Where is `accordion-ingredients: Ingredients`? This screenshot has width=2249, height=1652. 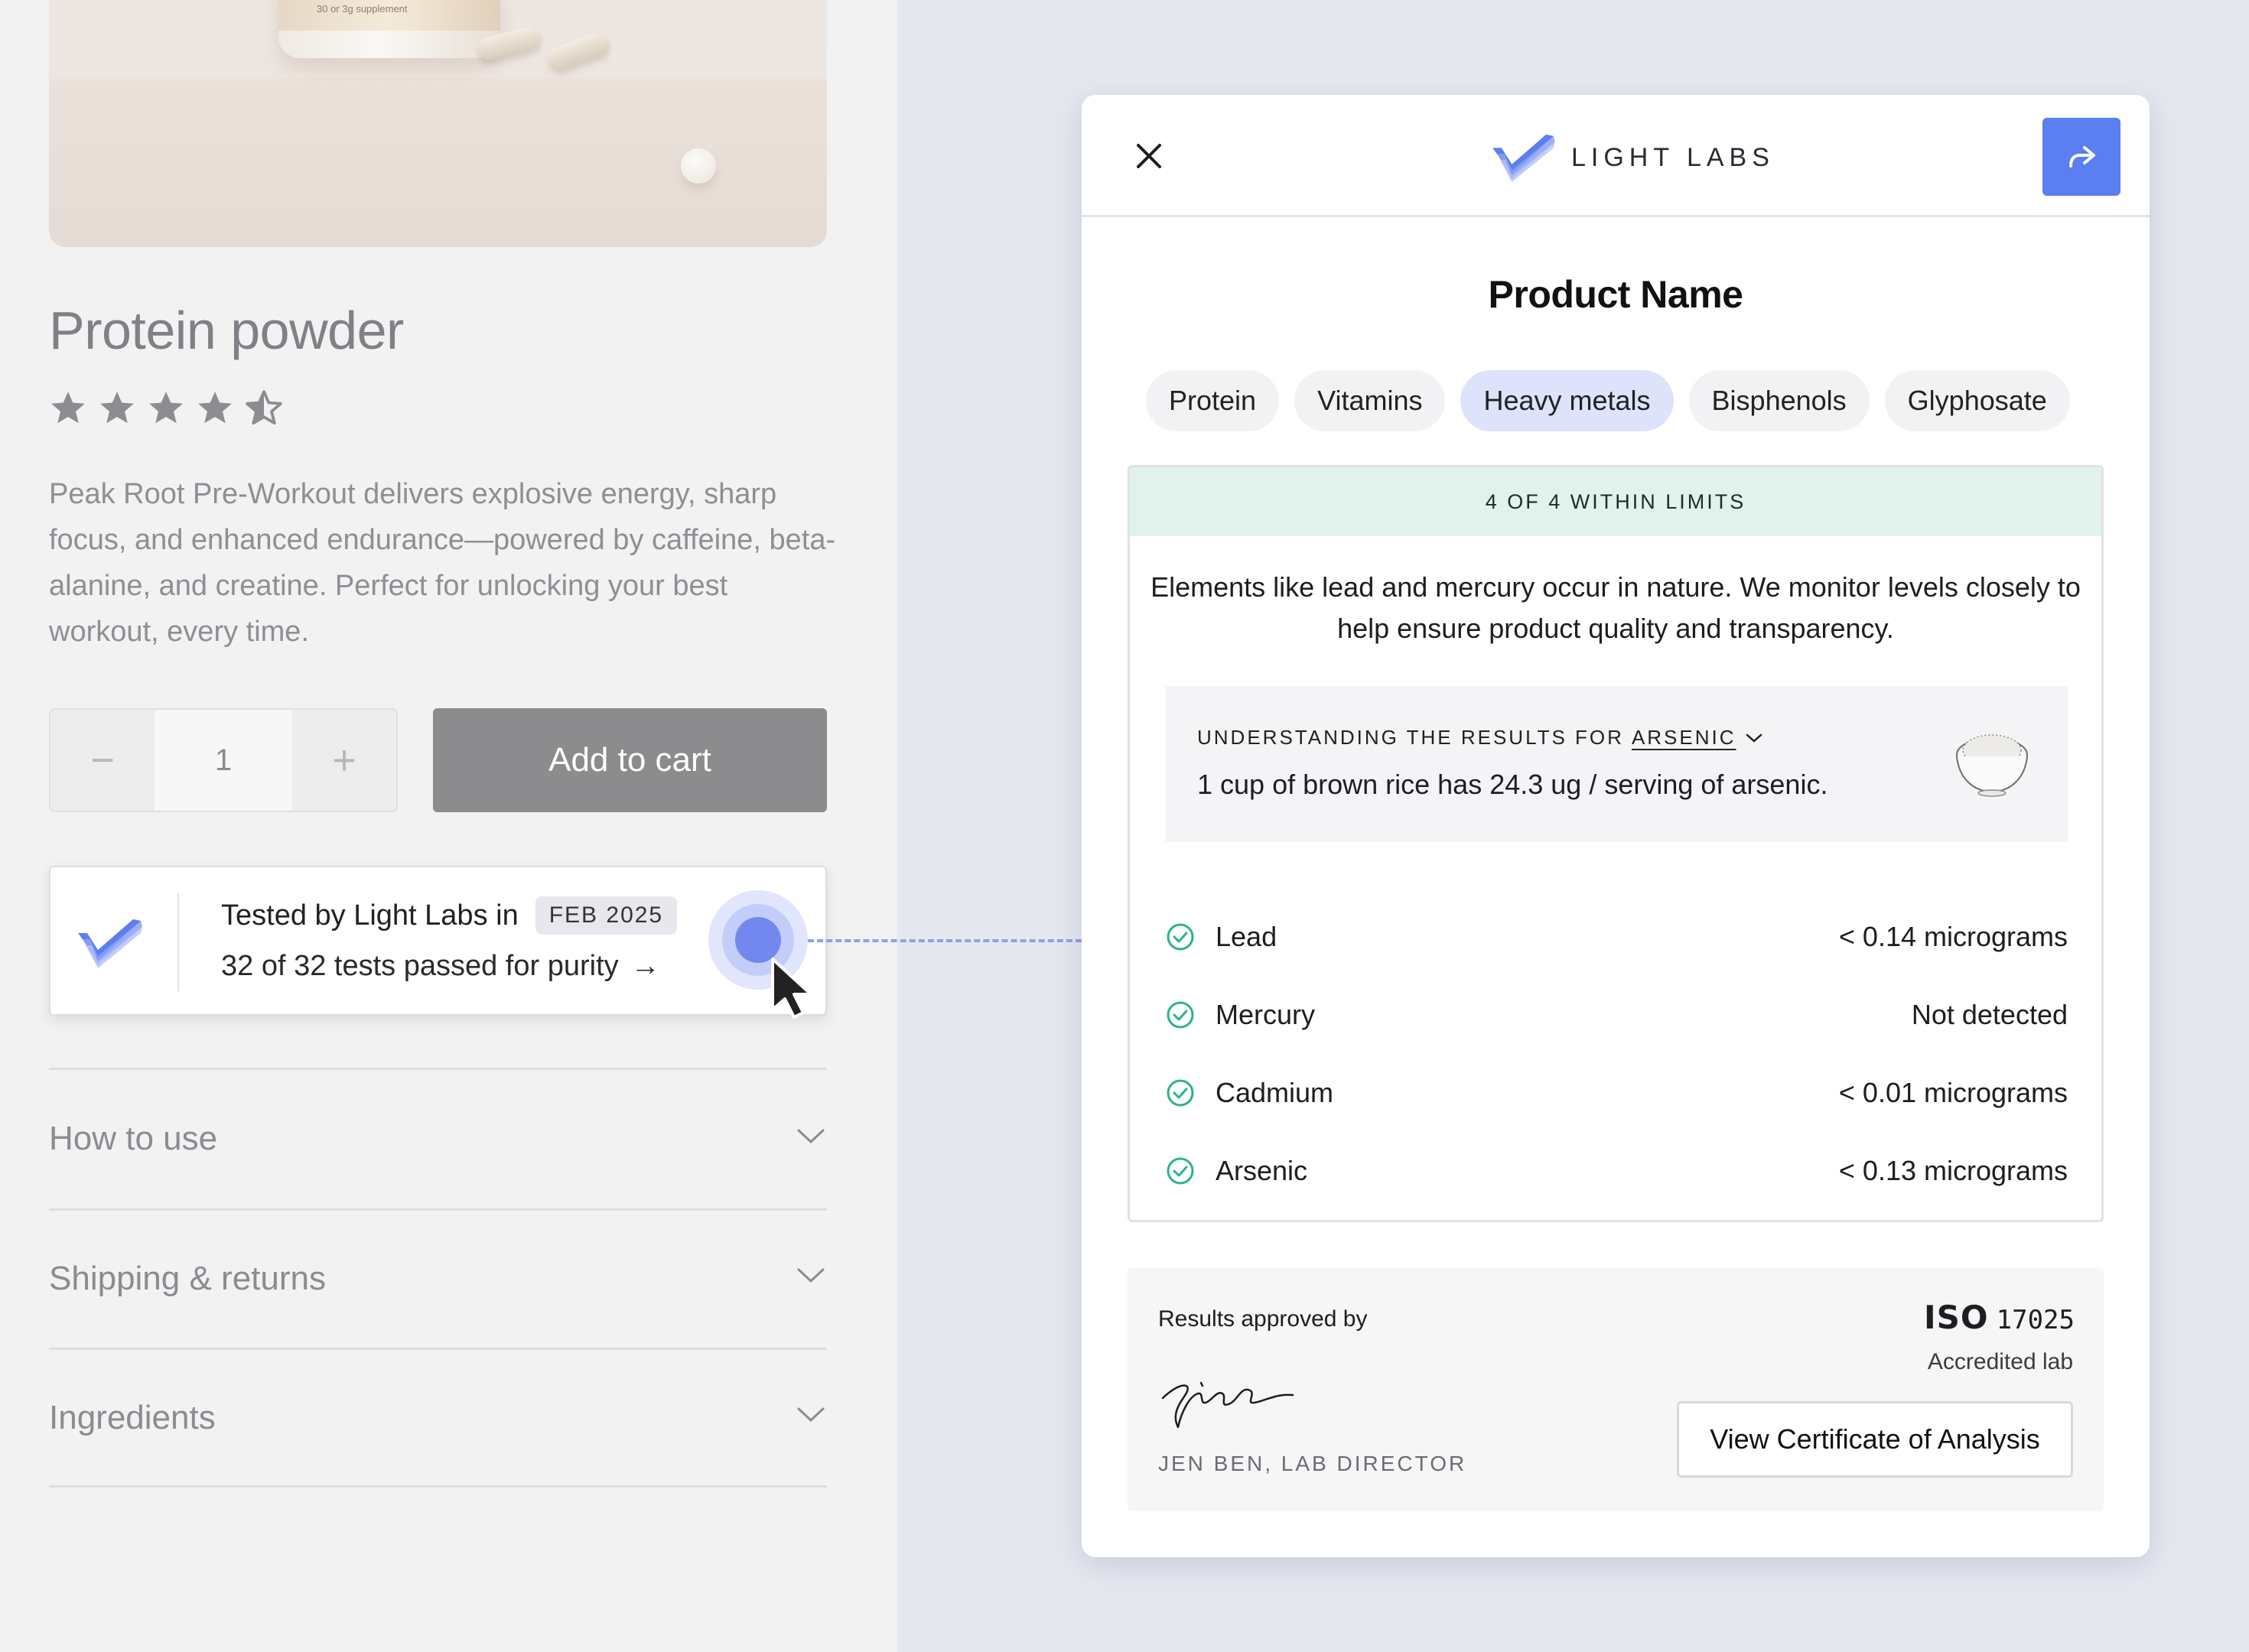 accordion-ingredients: Ingredients is located at coordinates (132, 1418).